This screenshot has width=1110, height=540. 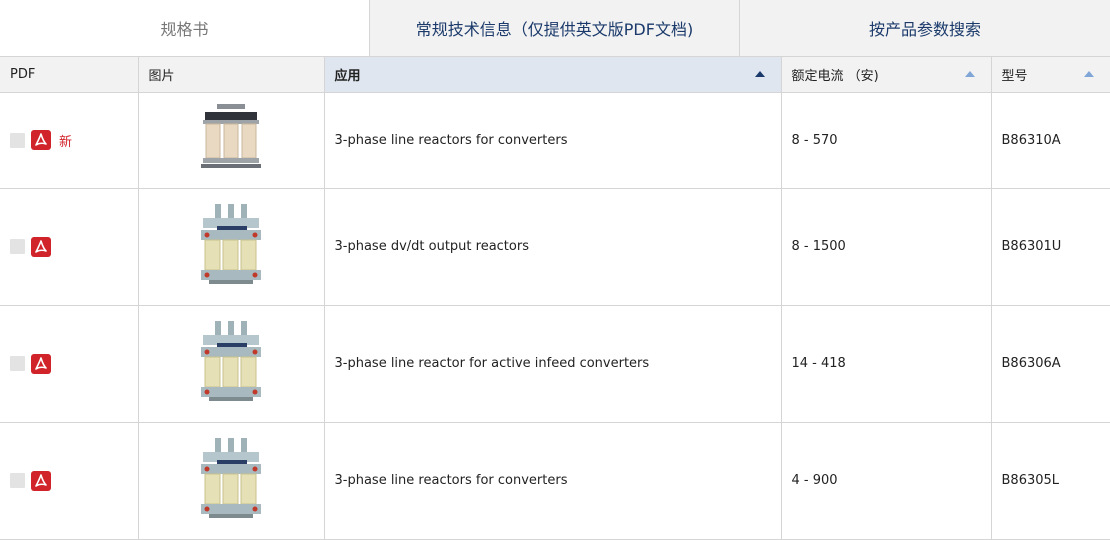 I want to click on type-cell: B86301U, so click(x=1050, y=247).